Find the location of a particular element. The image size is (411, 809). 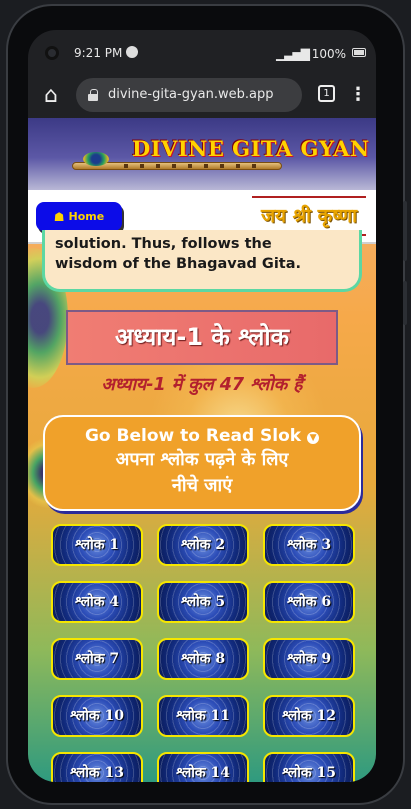

slok-button-15: श्लोक 15 is located at coordinates (309, 767).